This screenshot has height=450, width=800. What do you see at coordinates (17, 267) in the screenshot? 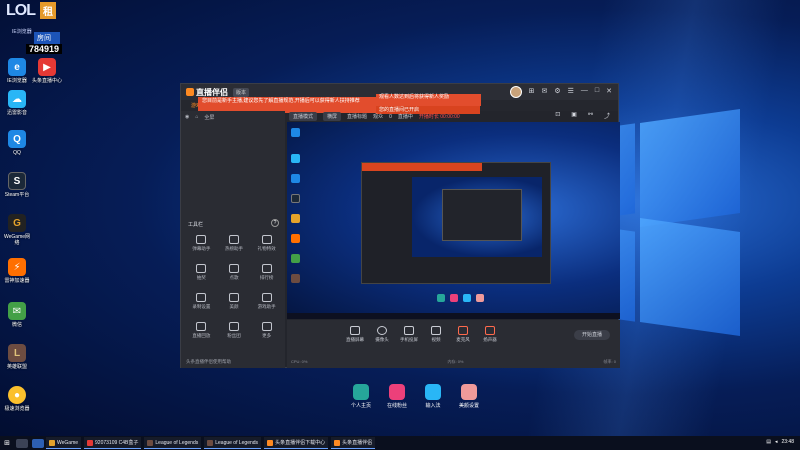
I see `accelerator-icon: ⚡` at bounding box center [17, 267].